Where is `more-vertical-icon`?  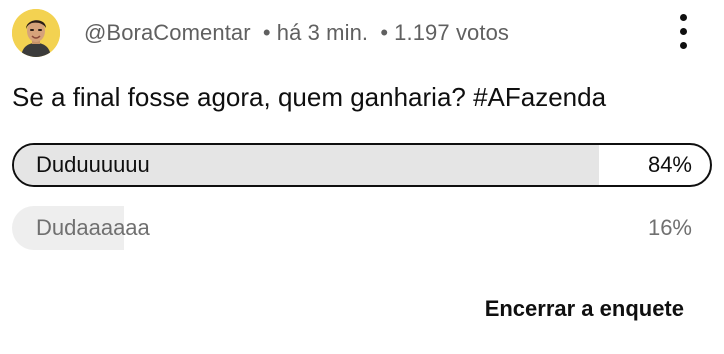 more-vertical-icon is located at coordinates (684, 32).